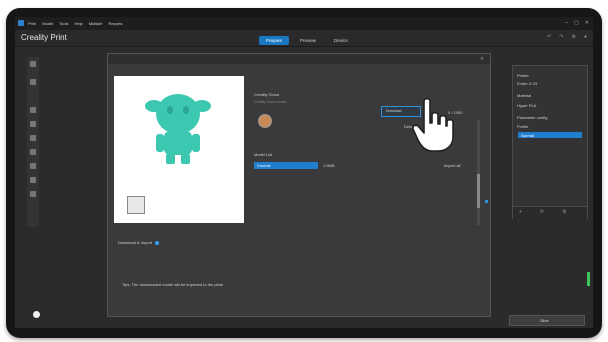  Describe the element at coordinates (526, 105) in the screenshot. I see `material-select: Hyper PLA` at that location.